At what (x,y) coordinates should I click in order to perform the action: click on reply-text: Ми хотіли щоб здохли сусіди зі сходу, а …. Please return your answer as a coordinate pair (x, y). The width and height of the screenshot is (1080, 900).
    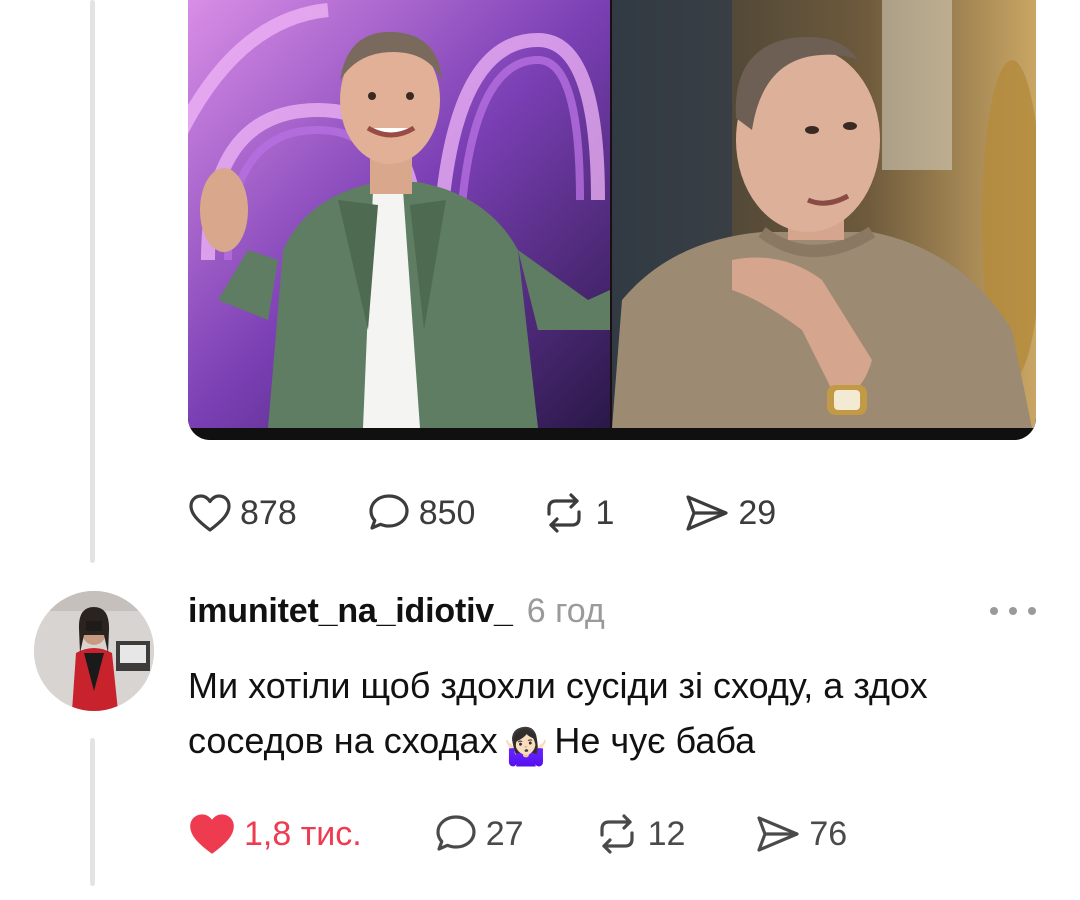
    Looking at the image, I should click on (588, 716).